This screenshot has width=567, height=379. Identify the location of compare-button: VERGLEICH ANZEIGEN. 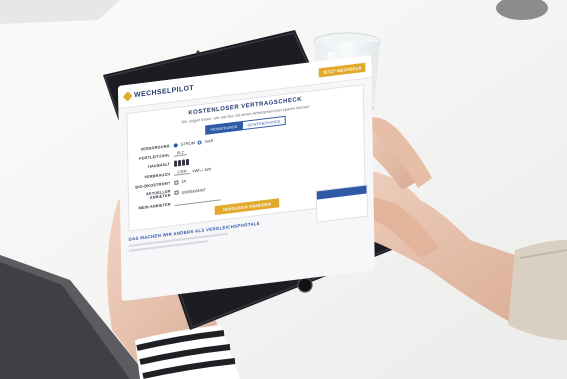
(247, 207).